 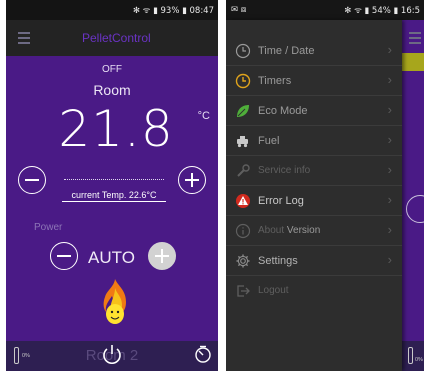 What do you see at coordinates (116, 38) in the screenshot?
I see `app-title: PelletControl` at bounding box center [116, 38].